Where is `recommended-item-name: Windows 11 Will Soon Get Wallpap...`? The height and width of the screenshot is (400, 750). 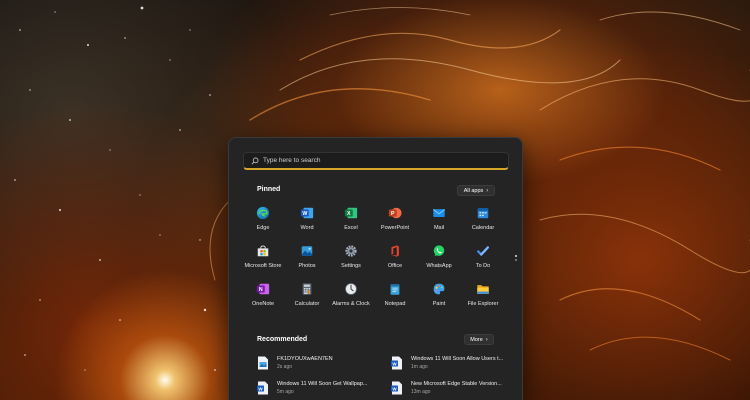 recommended-item-name: Windows 11 Will Soon Get Wallpap... is located at coordinates (322, 384).